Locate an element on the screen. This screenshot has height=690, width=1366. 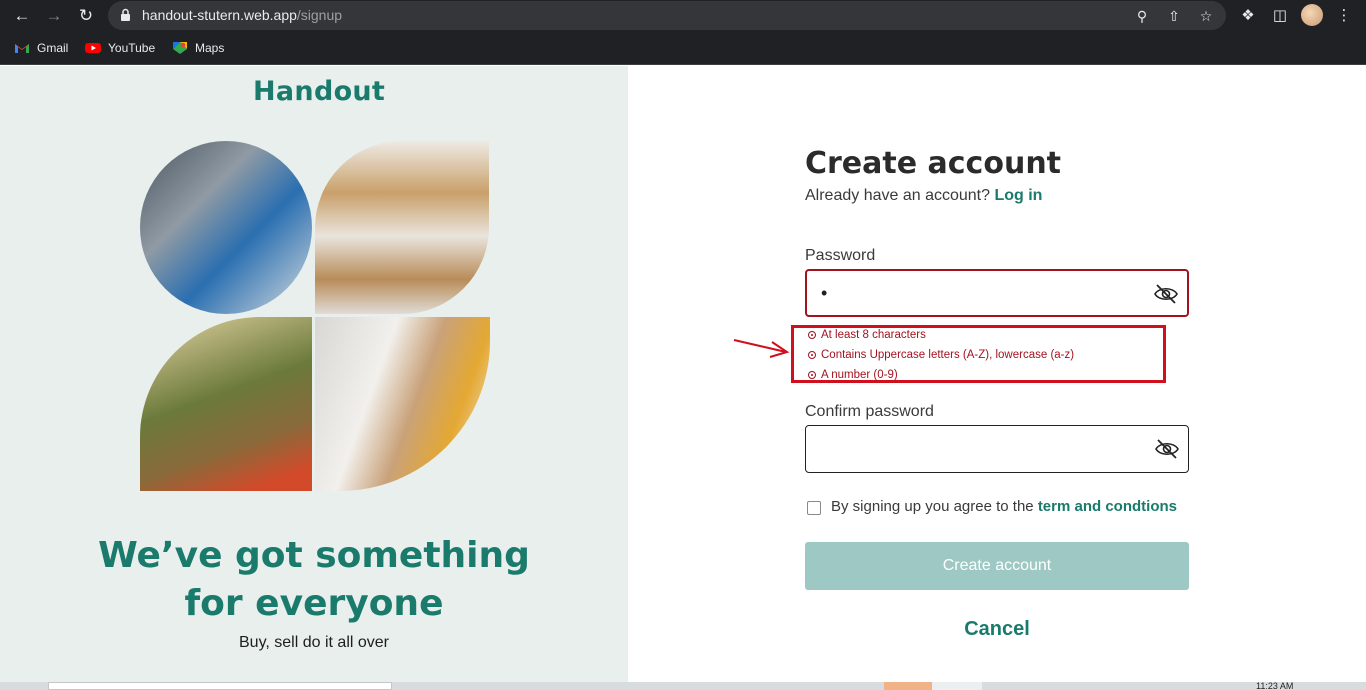
hero-subtagline: Buy, sell do it all over is located at coordinates (314, 642).